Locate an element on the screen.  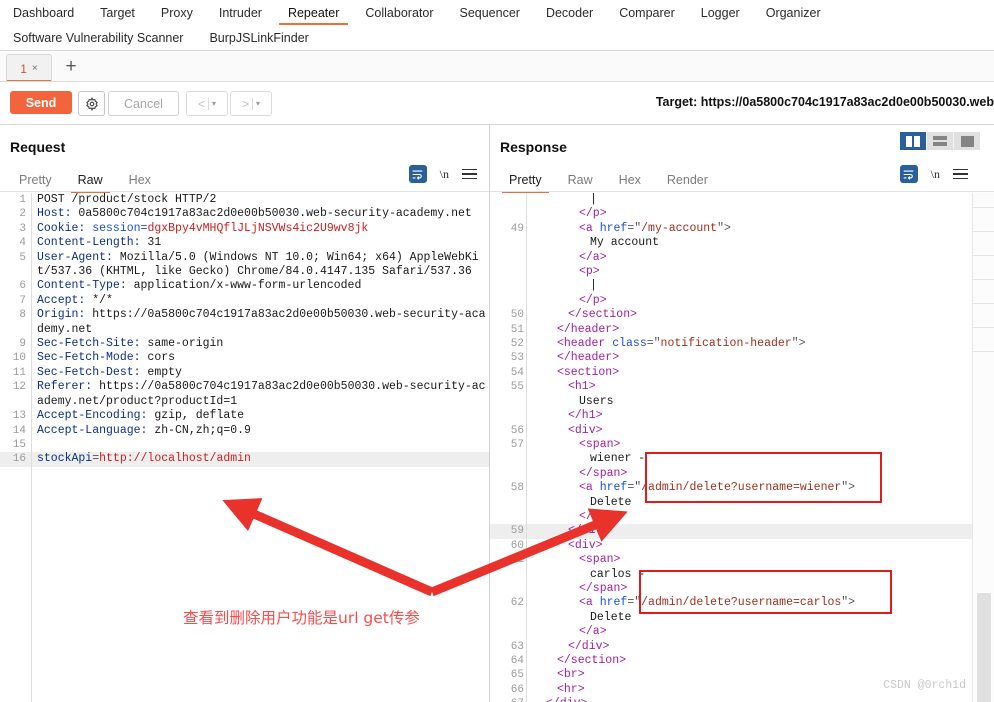
request-tab-pretty: Pretty is located at coordinates (35, 180).